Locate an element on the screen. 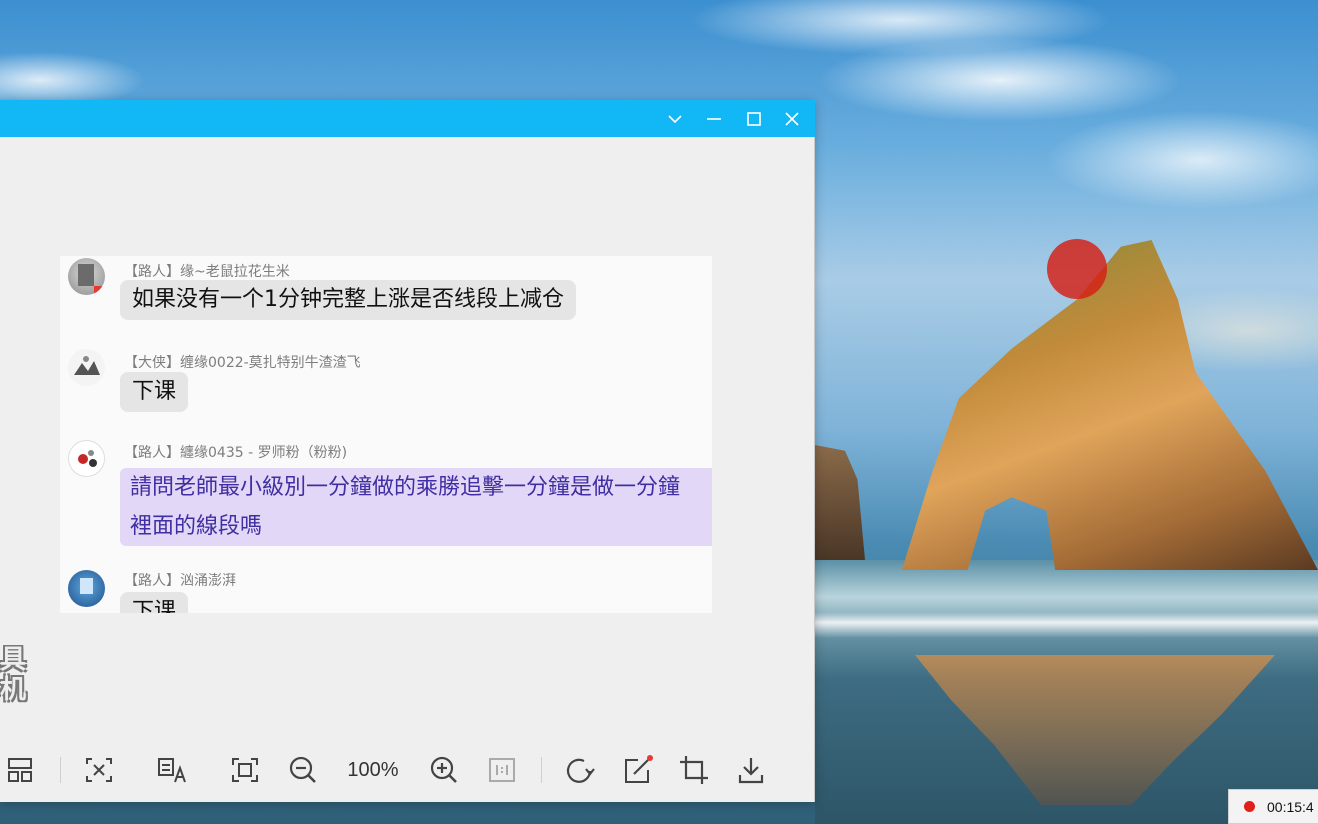  maximize-icon is located at coordinates (754, 118).